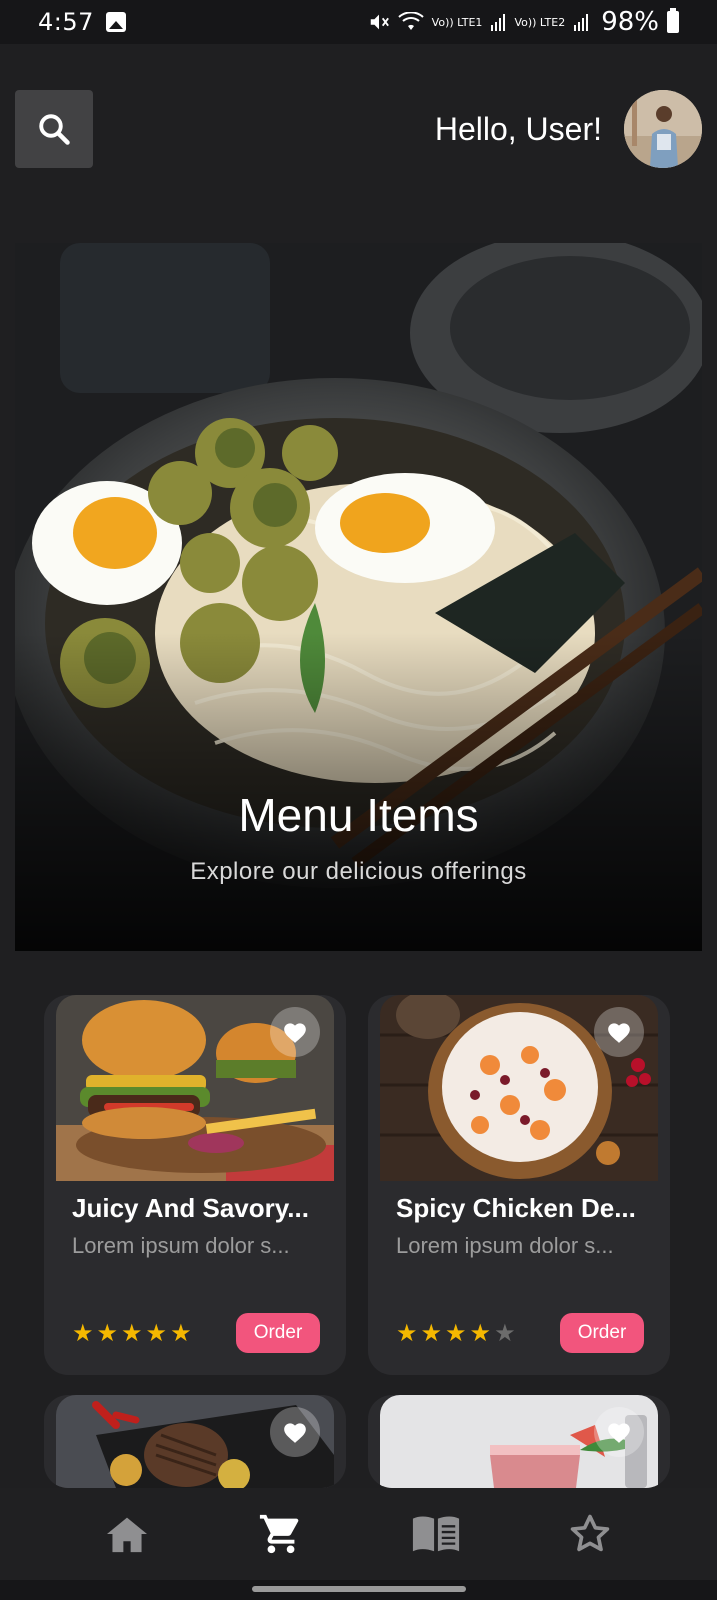 The width and height of the screenshot is (717, 1600). Describe the element at coordinates (630, 22) in the screenshot. I see `battery-percentage: 98%` at that location.